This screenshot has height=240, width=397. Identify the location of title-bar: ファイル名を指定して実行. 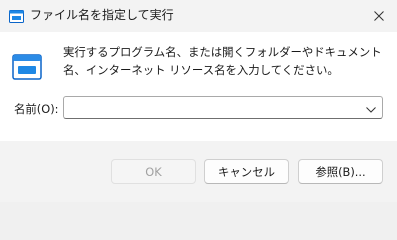
(198, 15).